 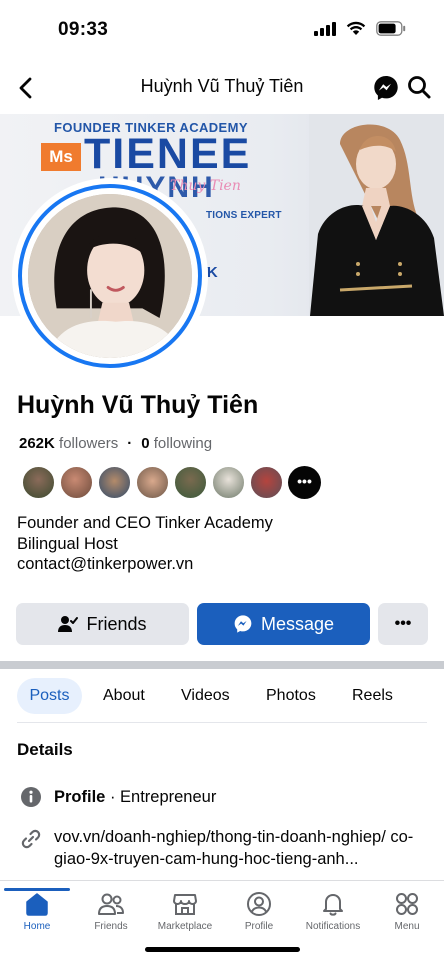 I want to click on nav-friends: Friends, so click(x=111, y=910).